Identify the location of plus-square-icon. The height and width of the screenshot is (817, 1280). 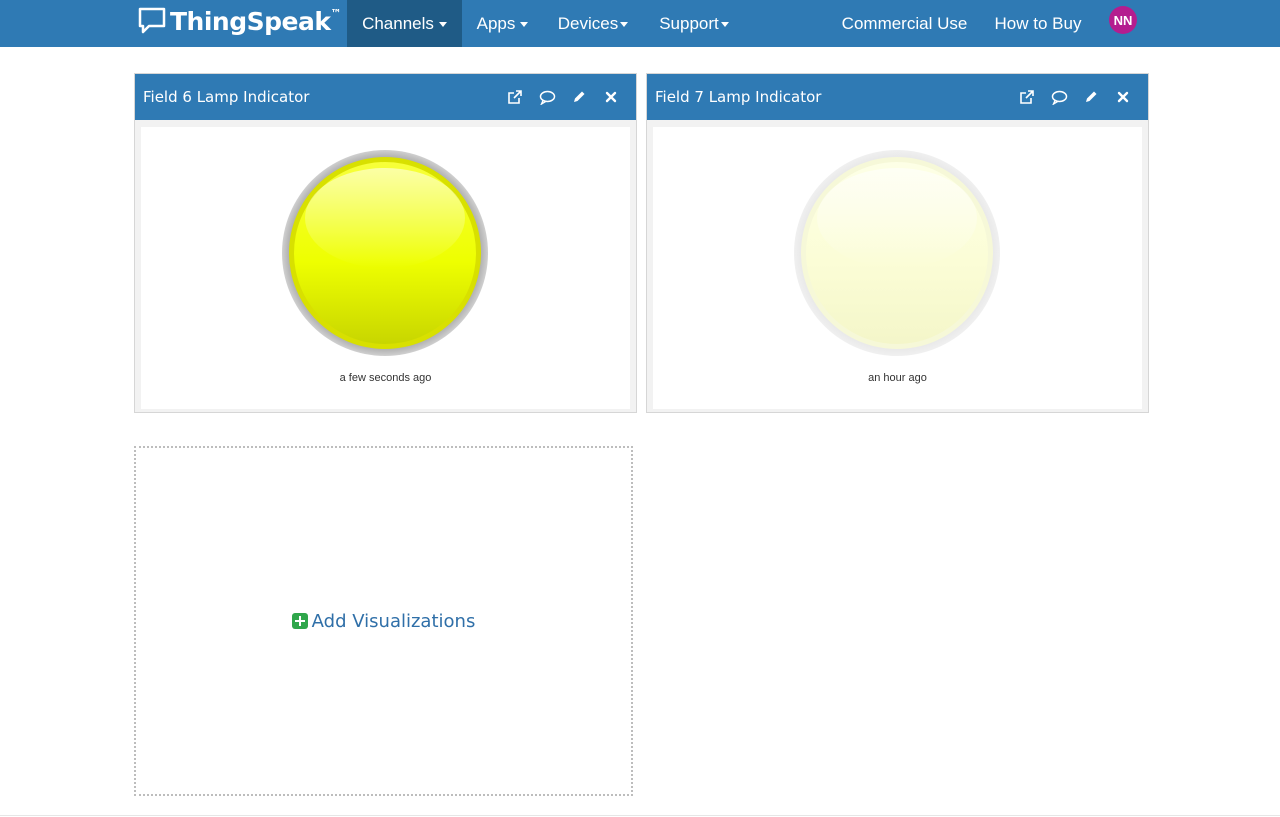
(299, 621).